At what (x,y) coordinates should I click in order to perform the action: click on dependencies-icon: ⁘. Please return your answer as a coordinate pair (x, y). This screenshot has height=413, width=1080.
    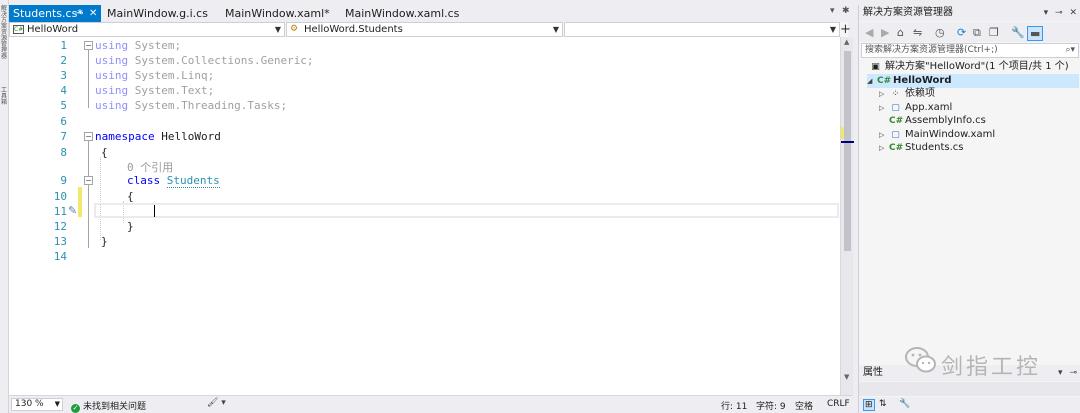
    Looking at the image, I should click on (895, 94).